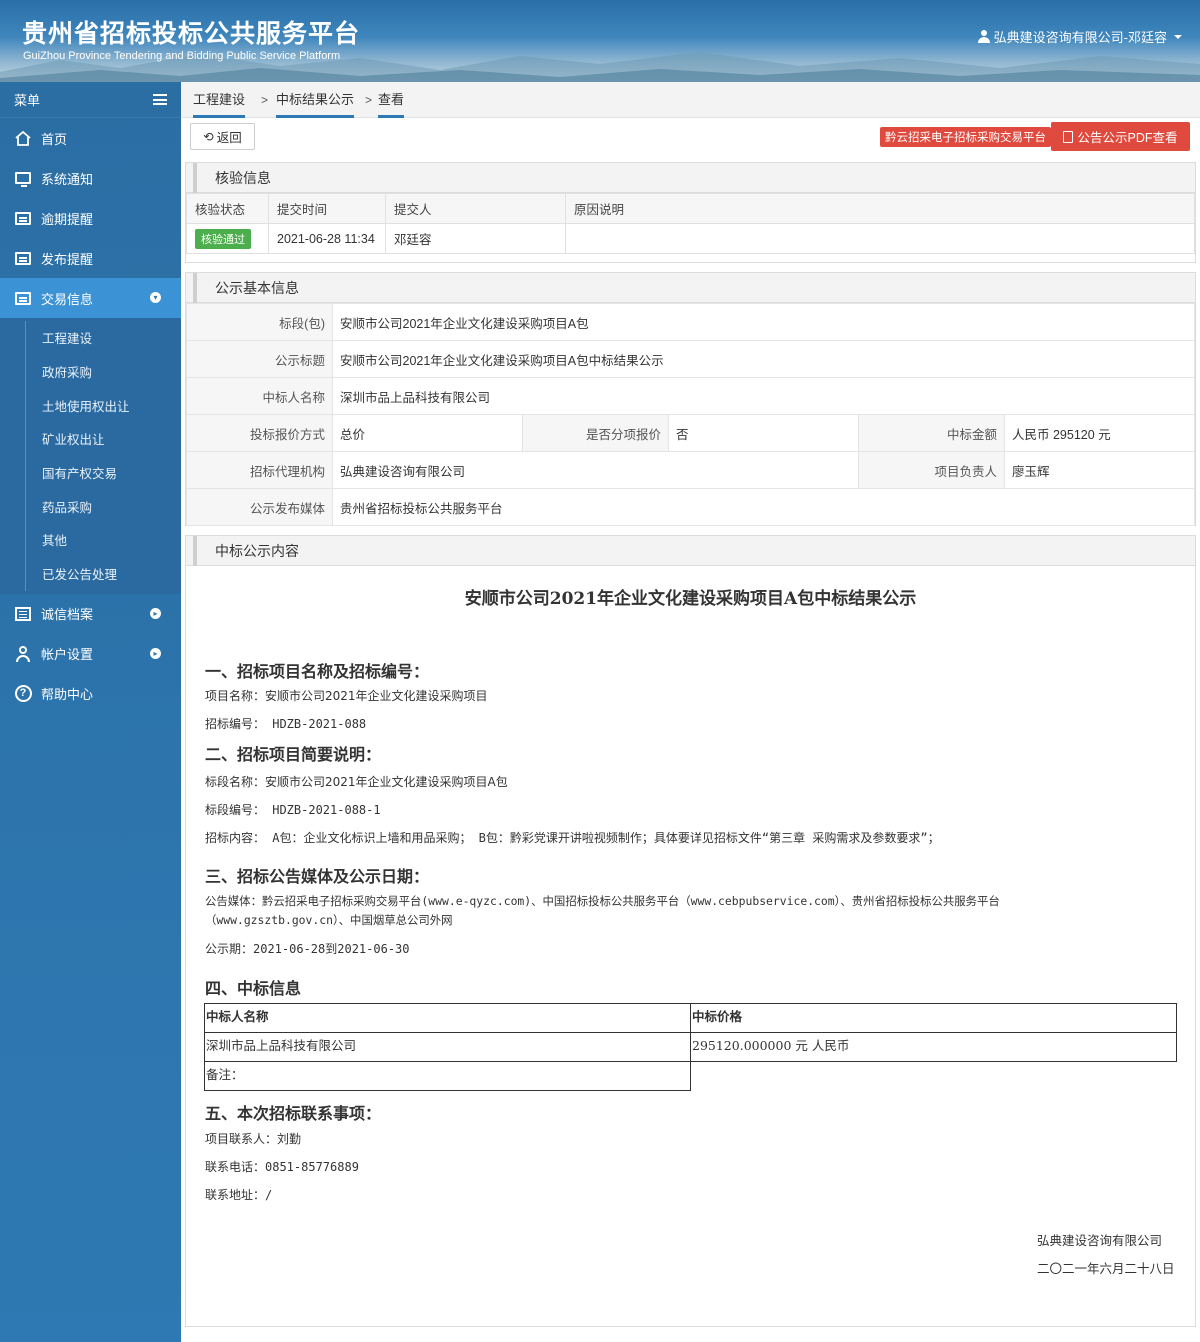  I want to click on sidebar-item-account: 帐户设置 ▸, so click(90, 654).